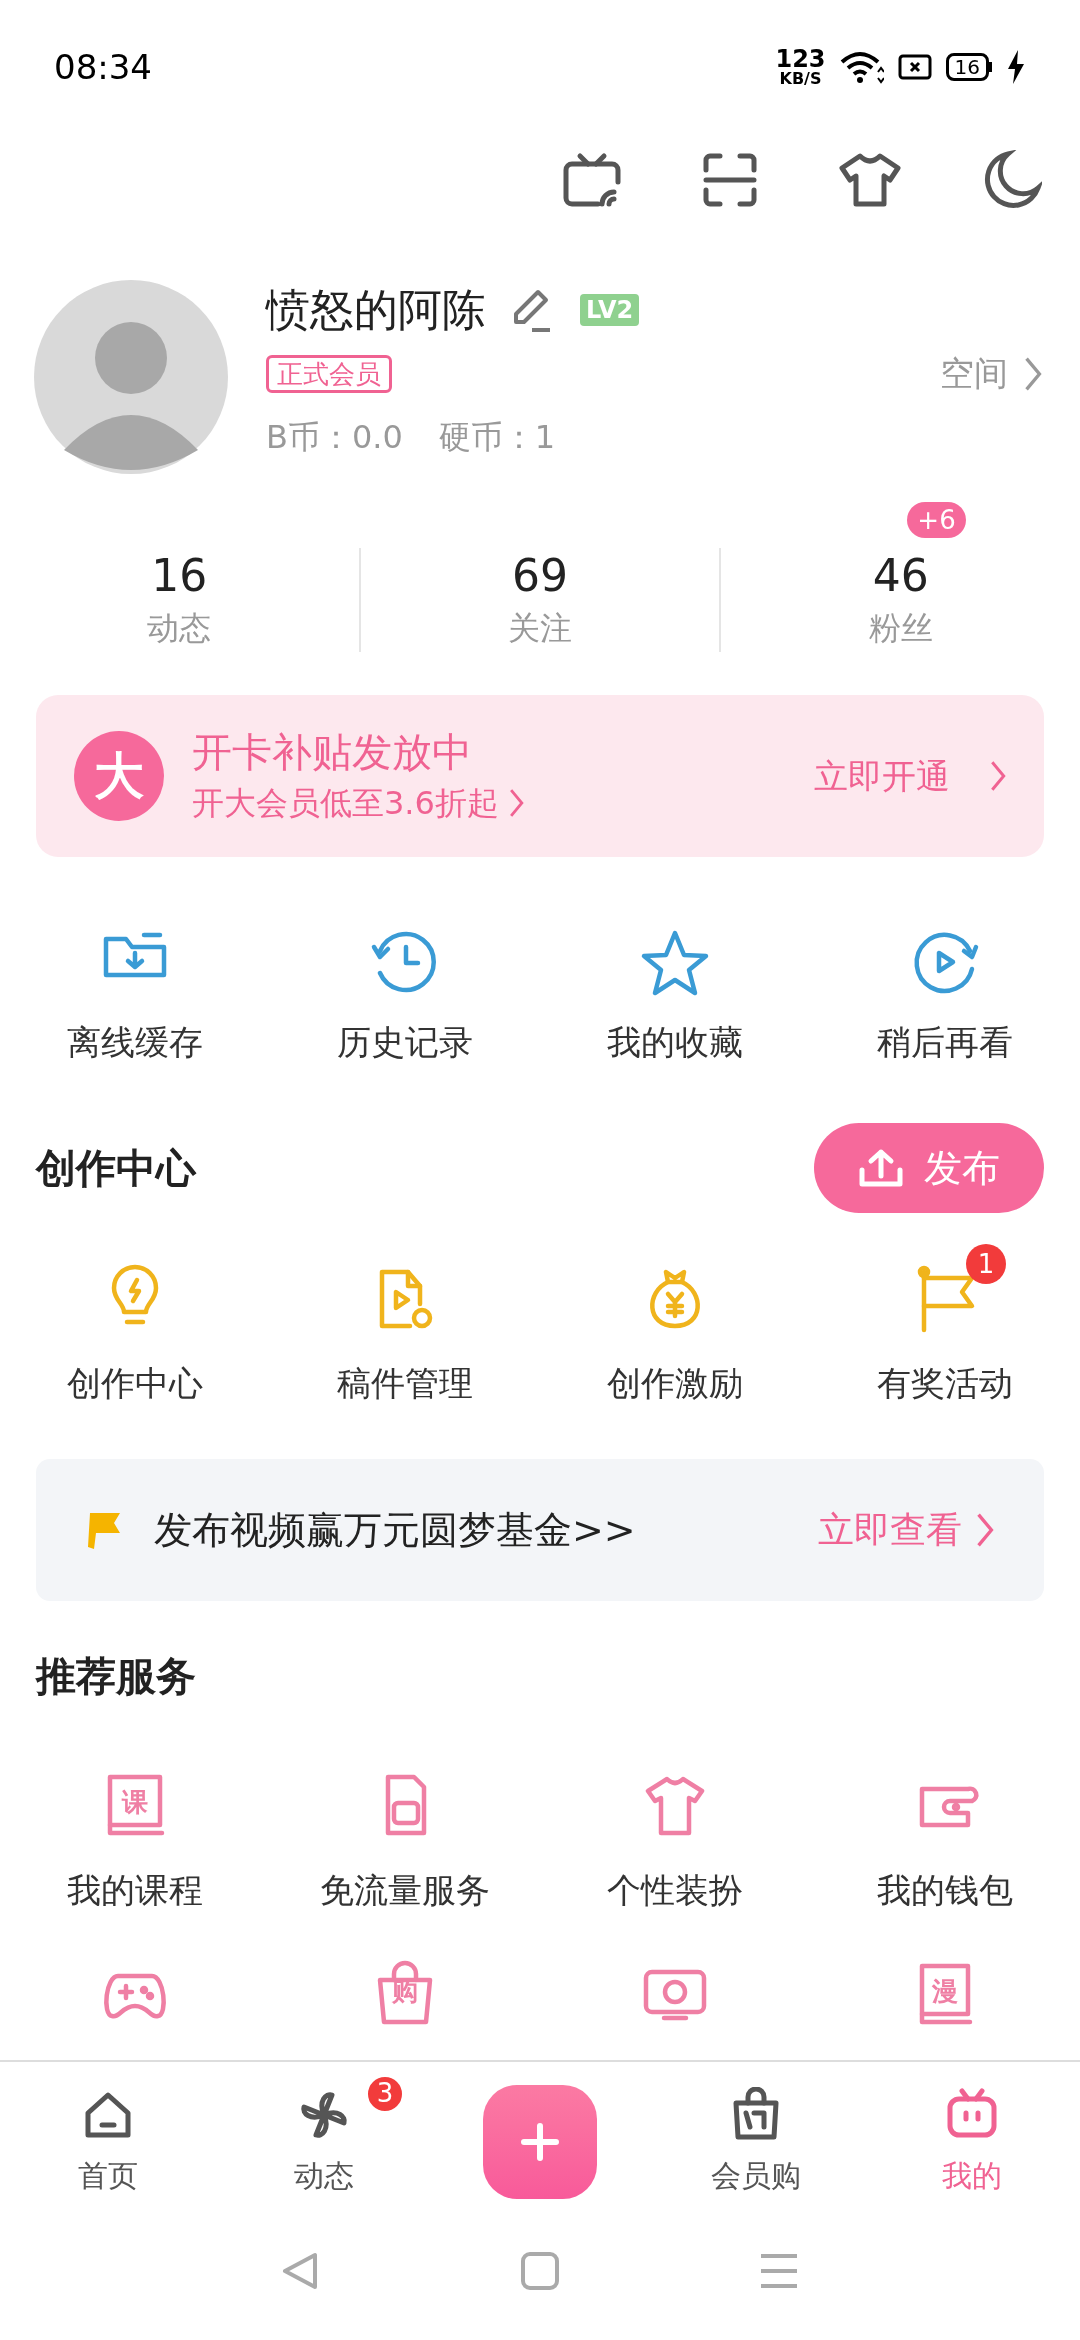 The height and width of the screenshot is (2340, 1080). Describe the element at coordinates (779, 2271) in the screenshot. I see `menu-icon` at that location.